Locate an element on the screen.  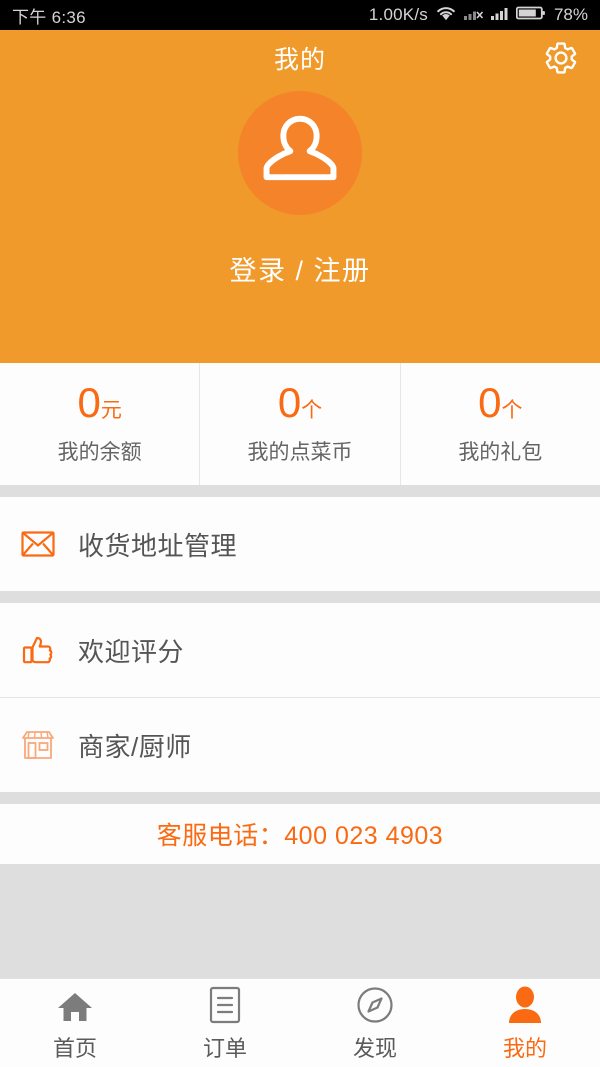
person-icon is located at coordinates (525, 1004).